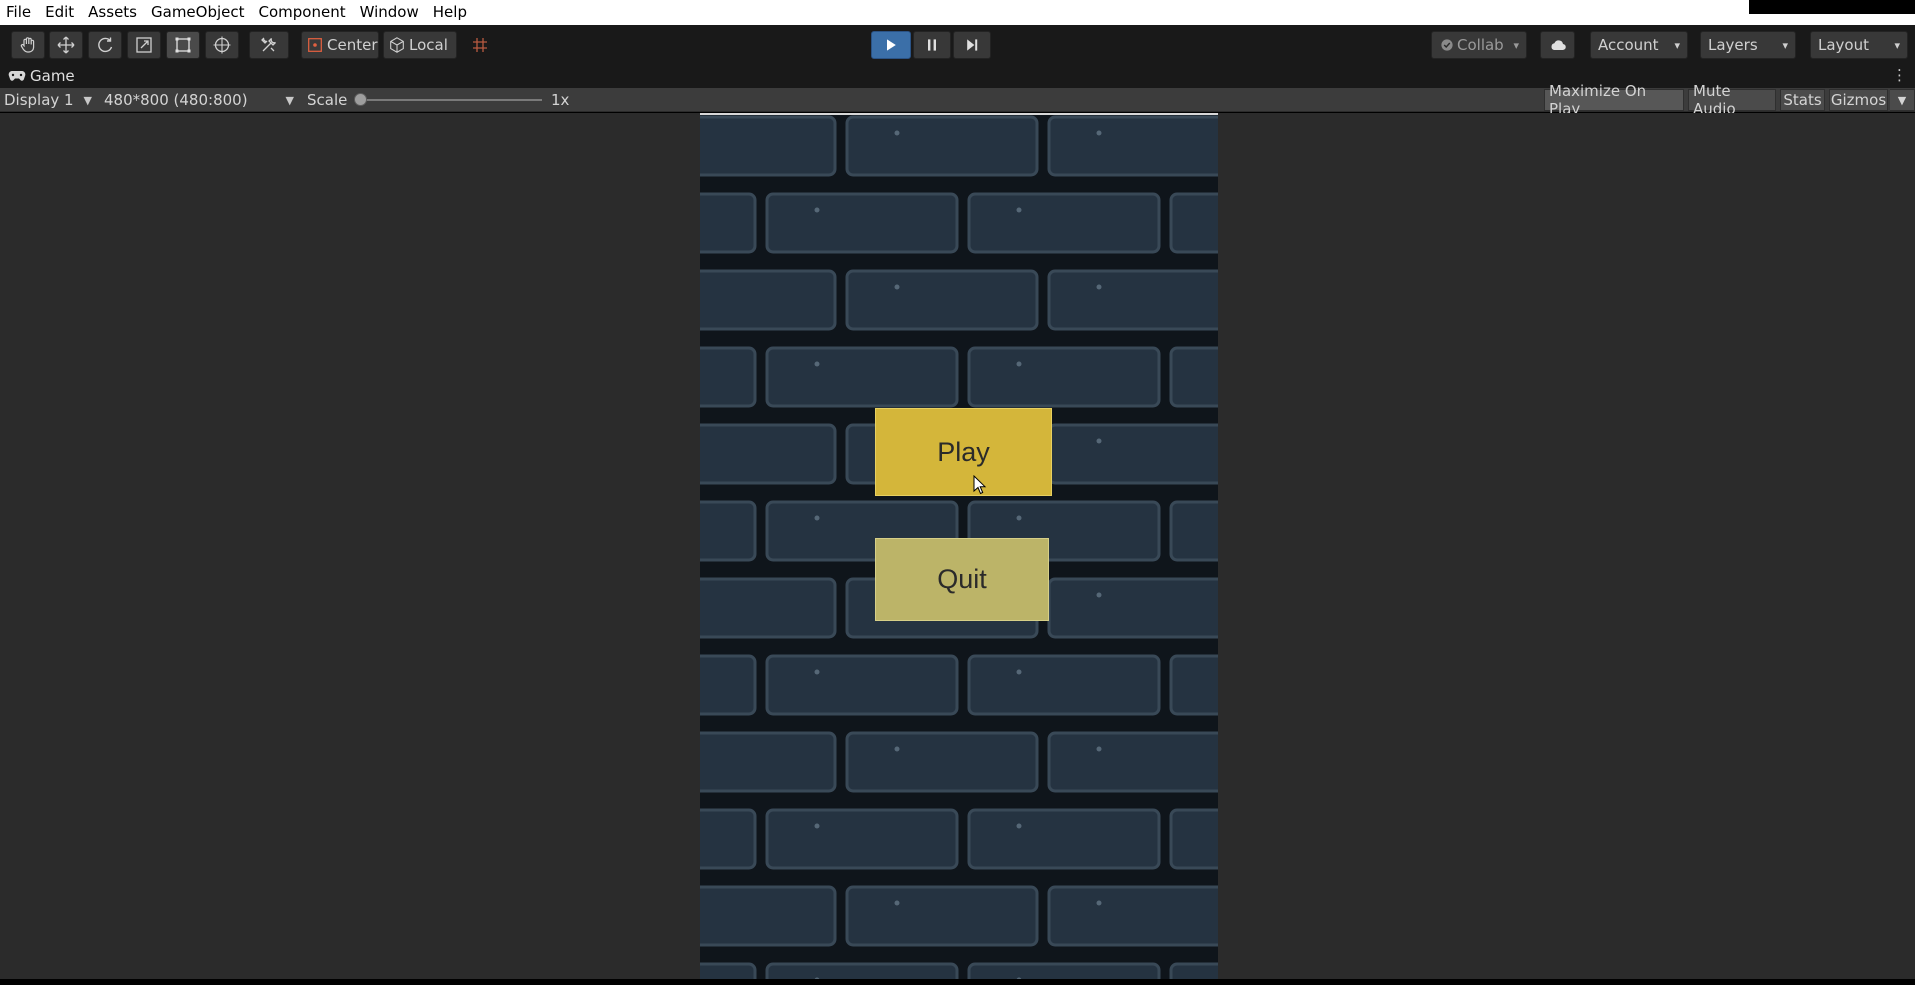  What do you see at coordinates (959, 114) in the screenshot?
I see `screen-top-border` at bounding box center [959, 114].